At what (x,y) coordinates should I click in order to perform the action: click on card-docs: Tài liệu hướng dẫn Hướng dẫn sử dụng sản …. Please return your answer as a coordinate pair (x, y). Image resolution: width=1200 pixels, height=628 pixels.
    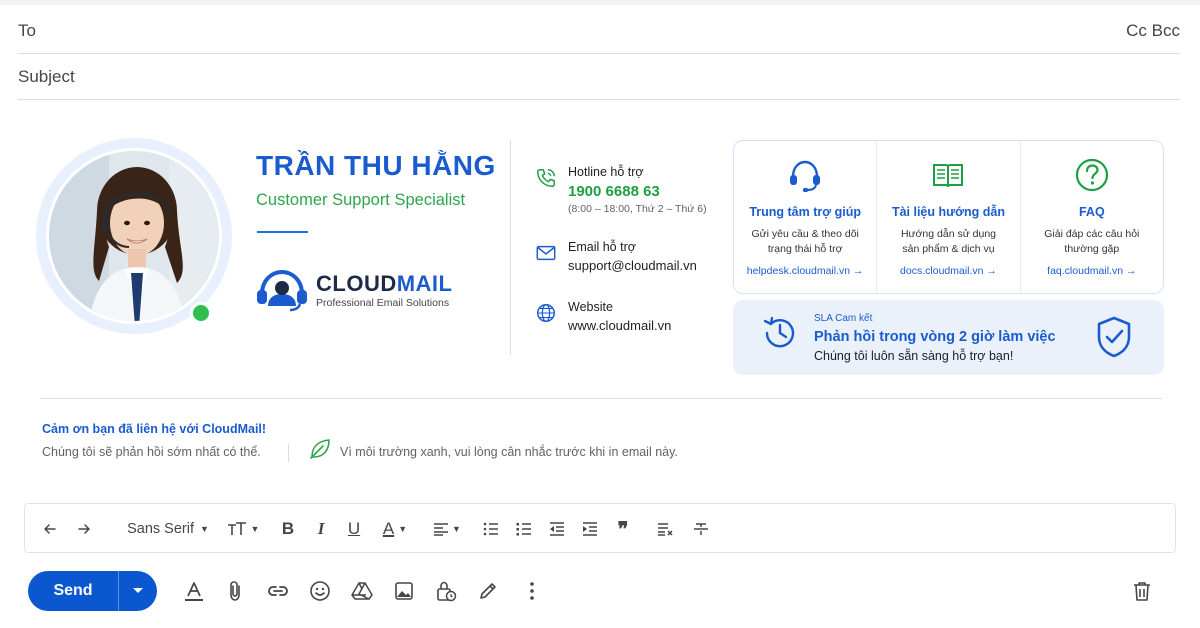
    Looking at the image, I should click on (949, 217).